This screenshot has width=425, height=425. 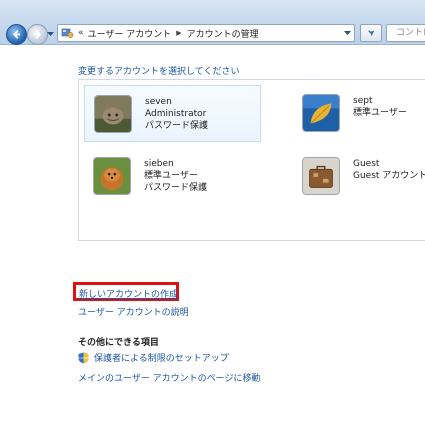 I want to click on account-details: seven Administrator パスワード保護, so click(x=176, y=114).